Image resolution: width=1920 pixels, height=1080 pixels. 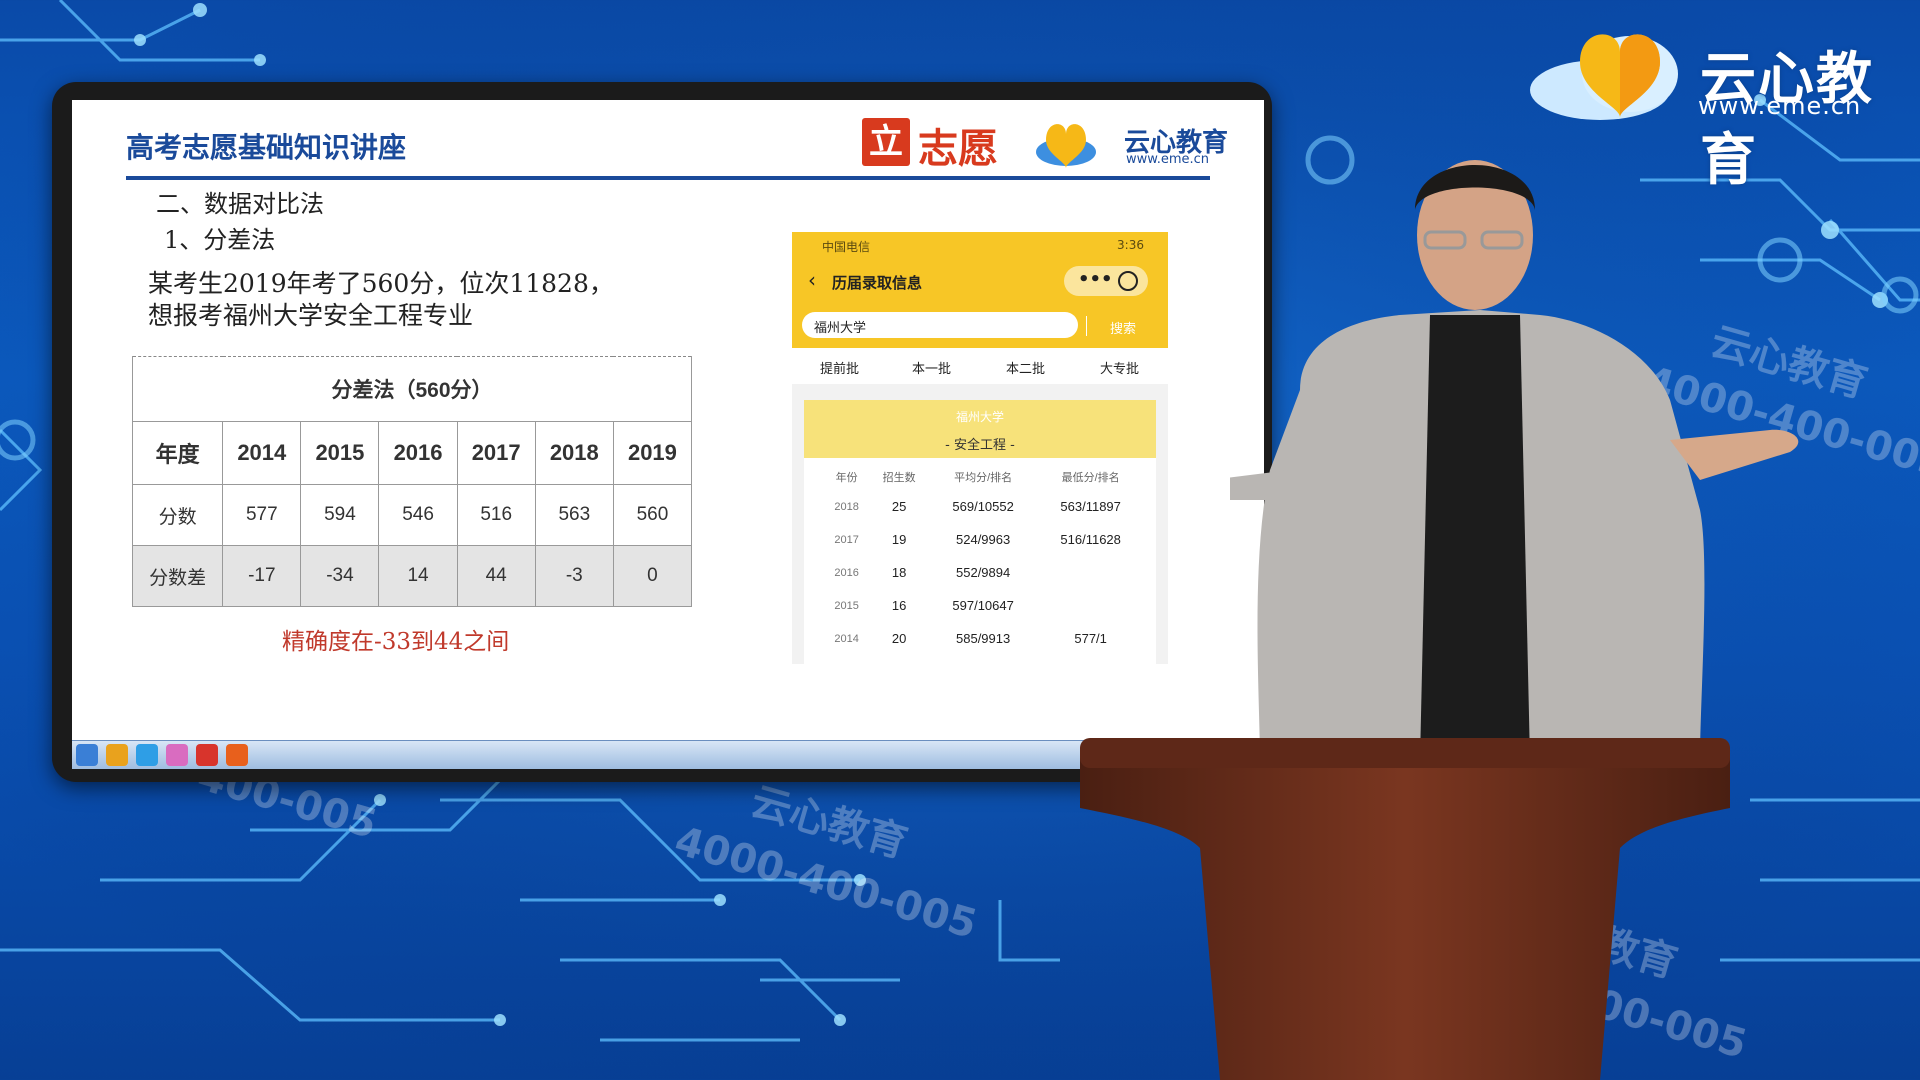 I want to click on subsection-heading: 1、分差法, so click(x=220, y=240).